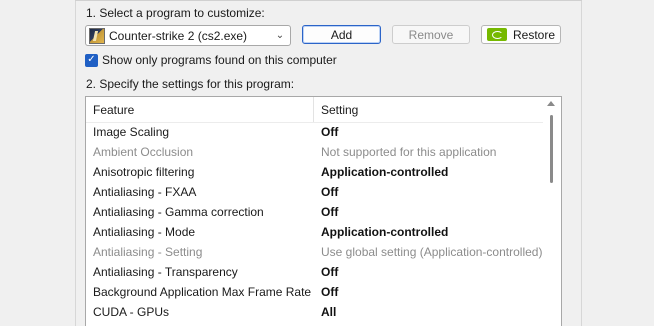  What do you see at coordinates (551, 103) in the screenshot?
I see `scroll-up-arrow-icon` at bounding box center [551, 103].